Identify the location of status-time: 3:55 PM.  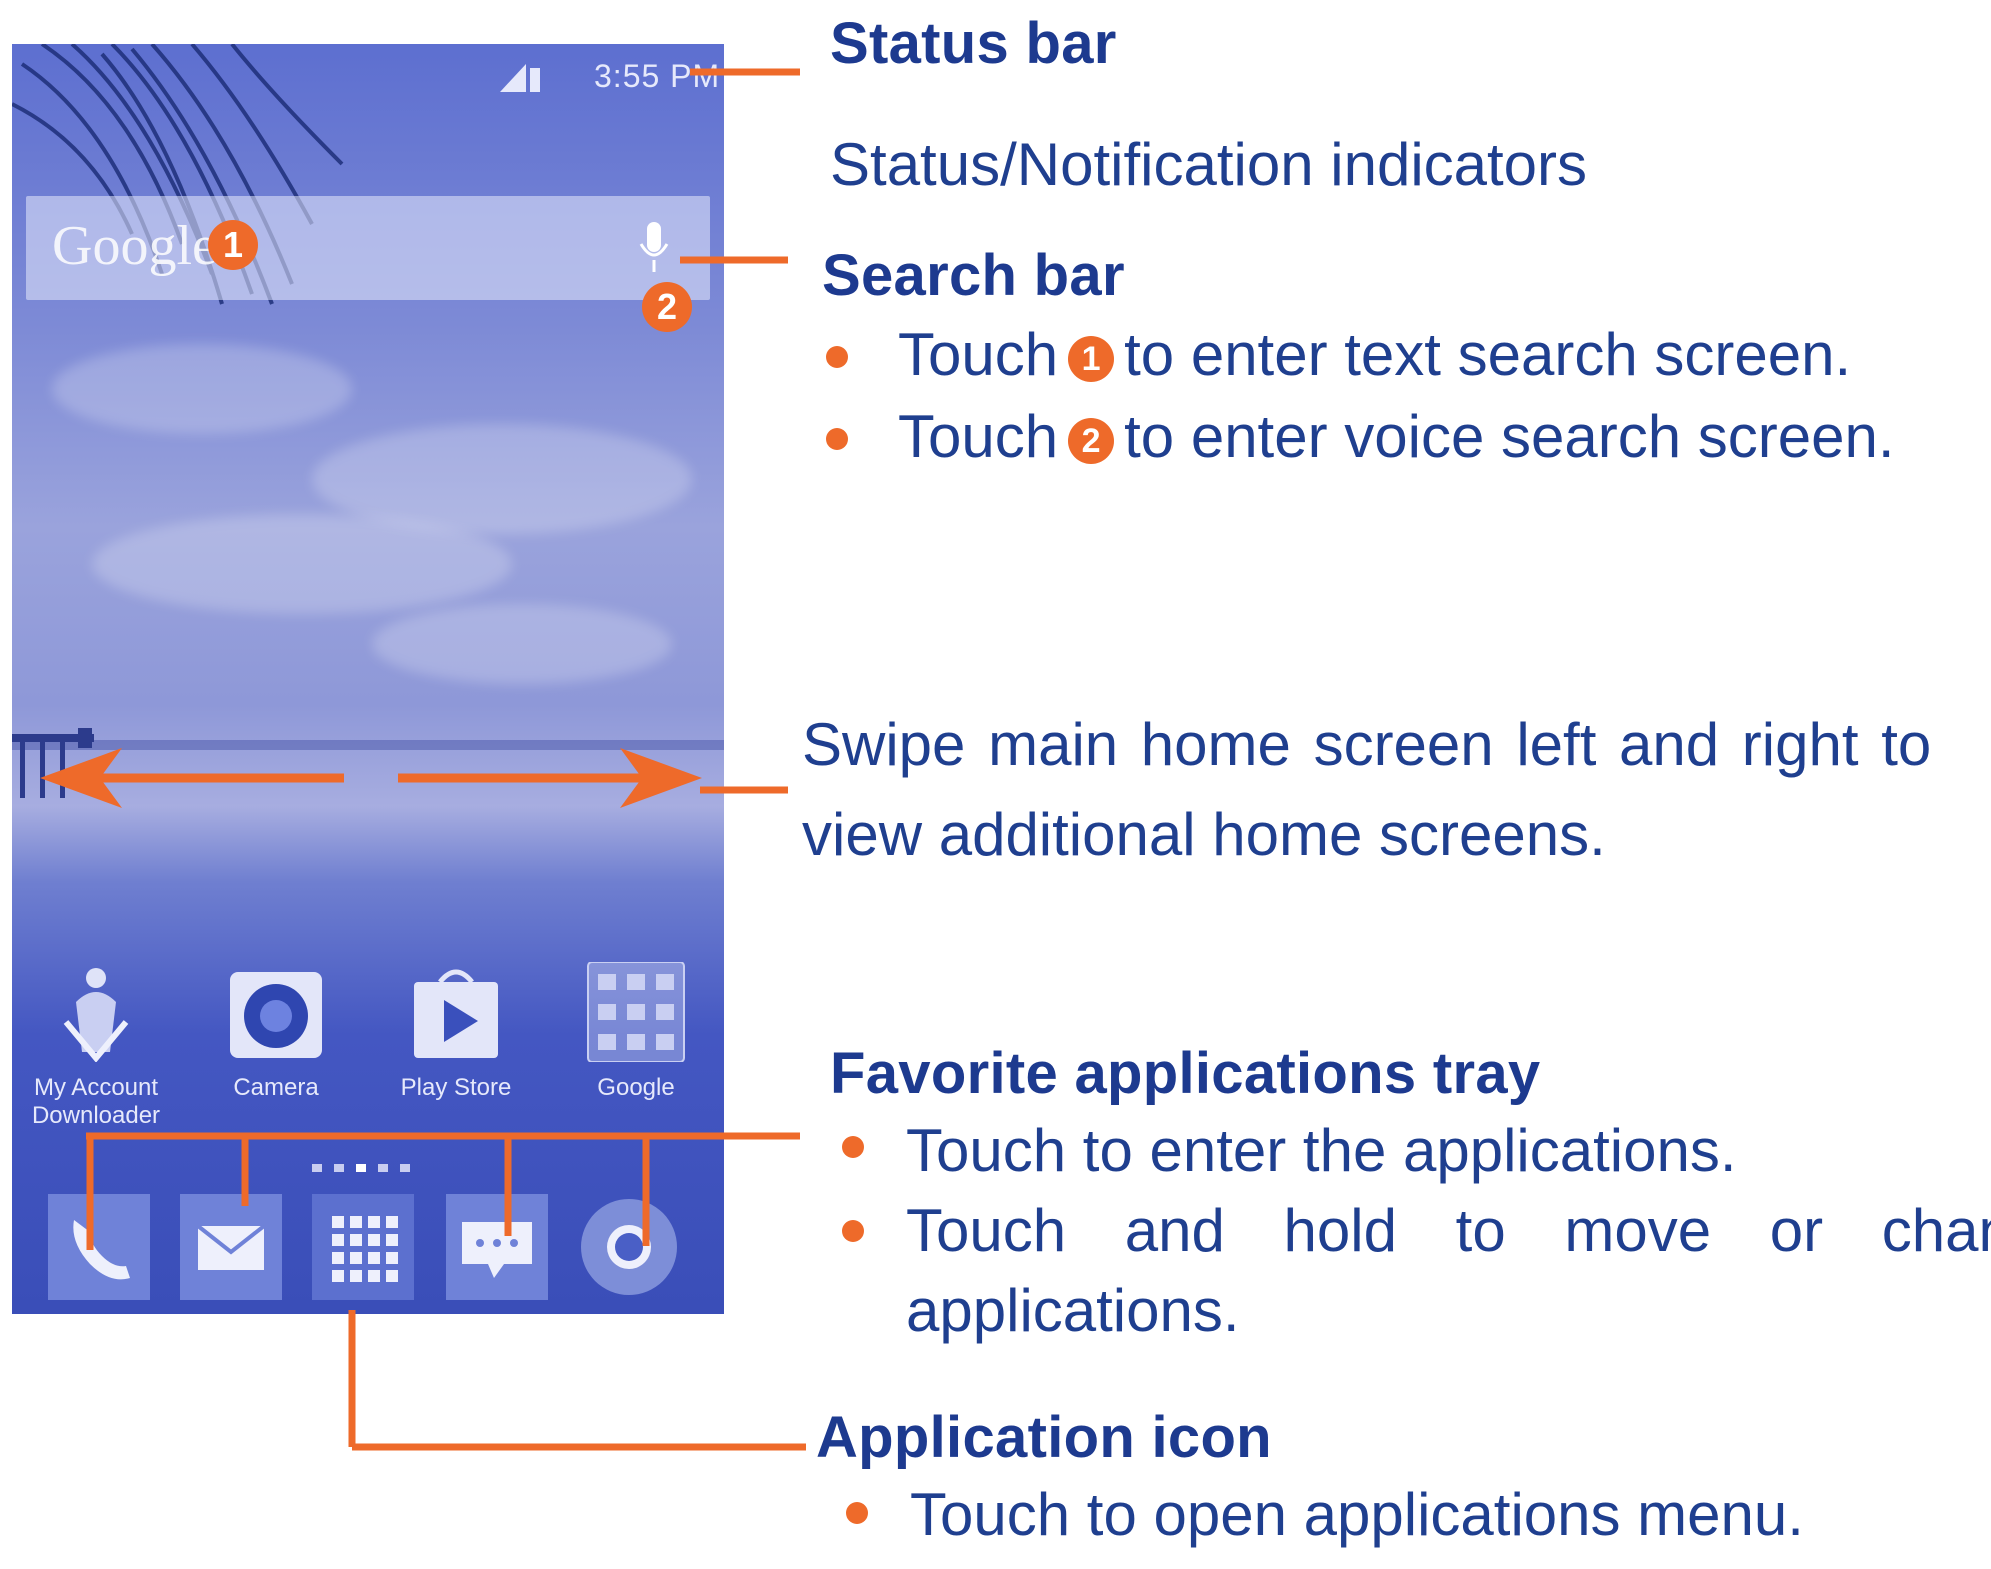
(657, 76).